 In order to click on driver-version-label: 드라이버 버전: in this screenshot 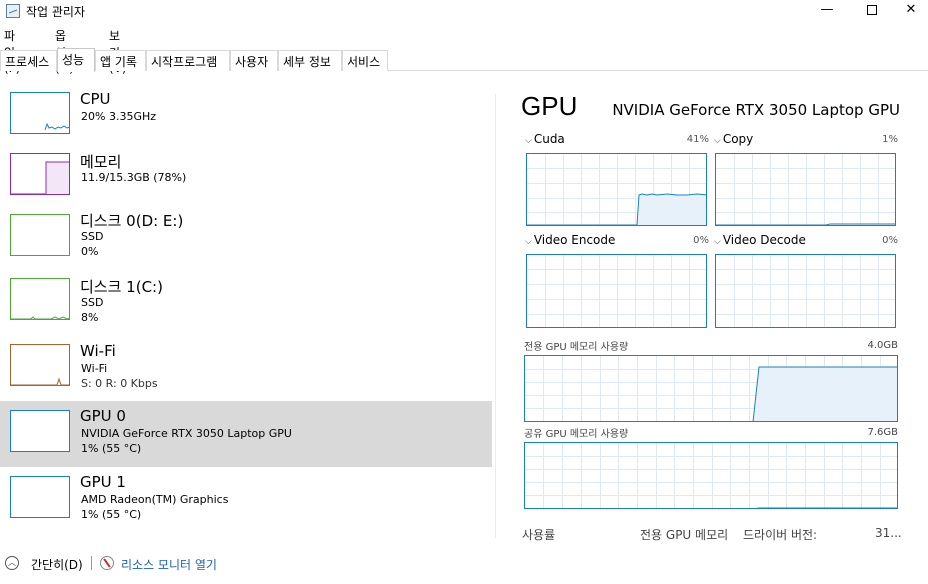, I will do `click(780, 535)`.